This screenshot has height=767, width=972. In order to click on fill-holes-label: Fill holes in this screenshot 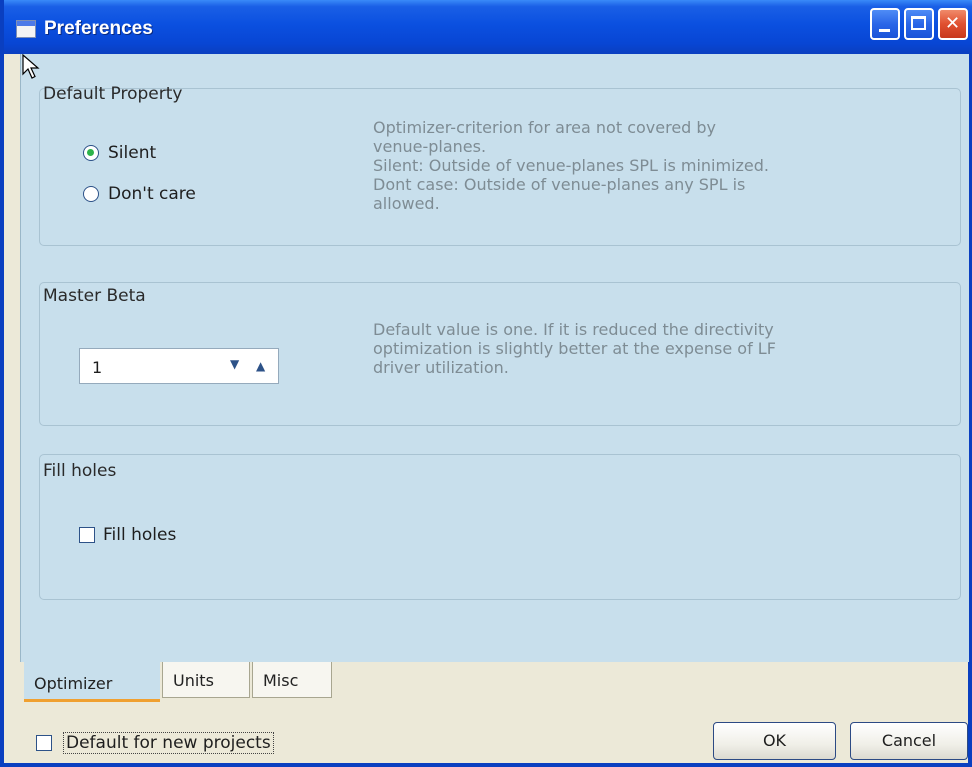, I will do `click(140, 535)`.